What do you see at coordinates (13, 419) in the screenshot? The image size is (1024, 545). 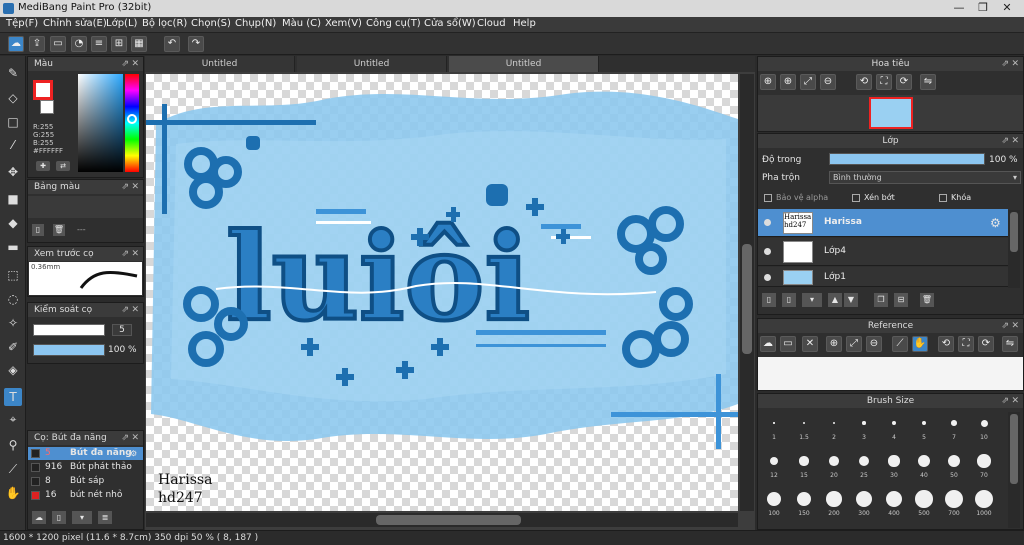 I see `operation-tool-icon: ⌖` at bounding box center [13, 419].